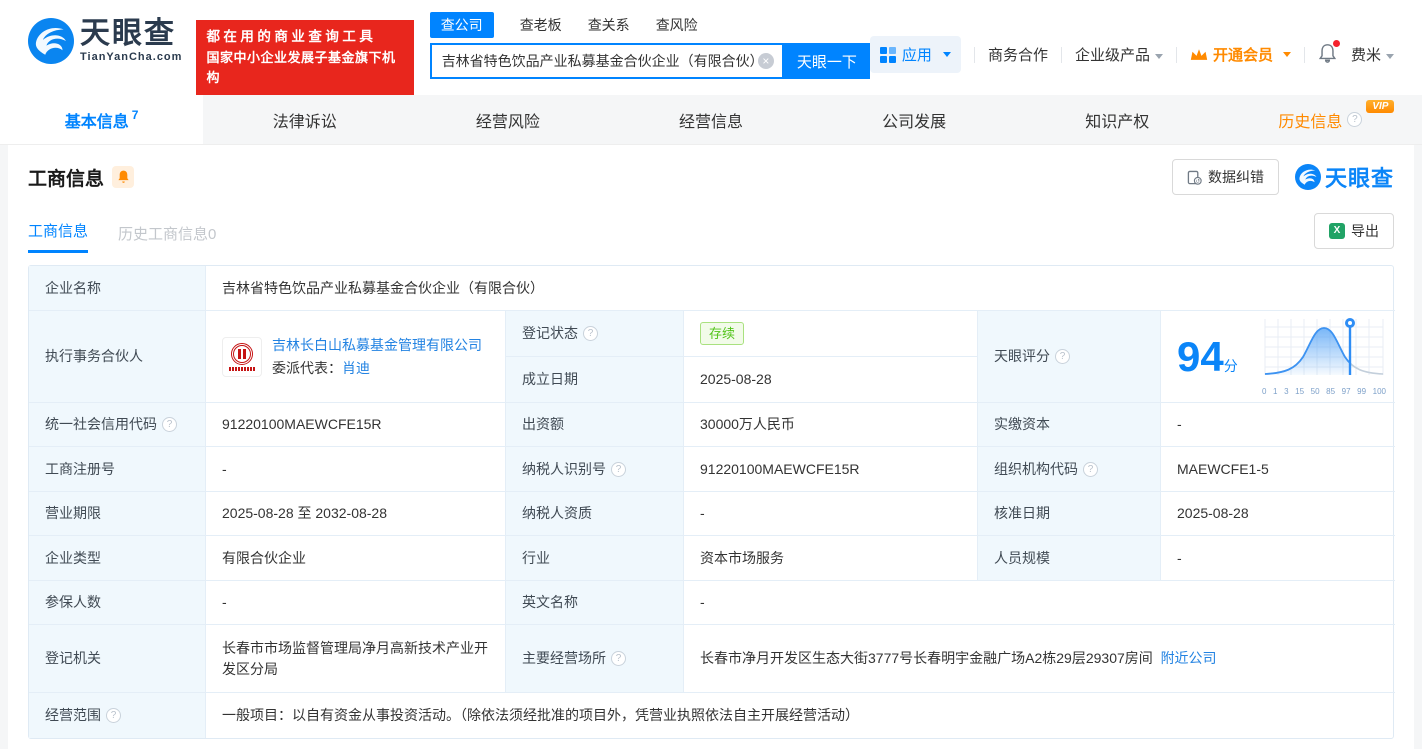 The image size is (1422, 749). I want to click on field-label-reg-status: 登记状态?, so click(595, 334).